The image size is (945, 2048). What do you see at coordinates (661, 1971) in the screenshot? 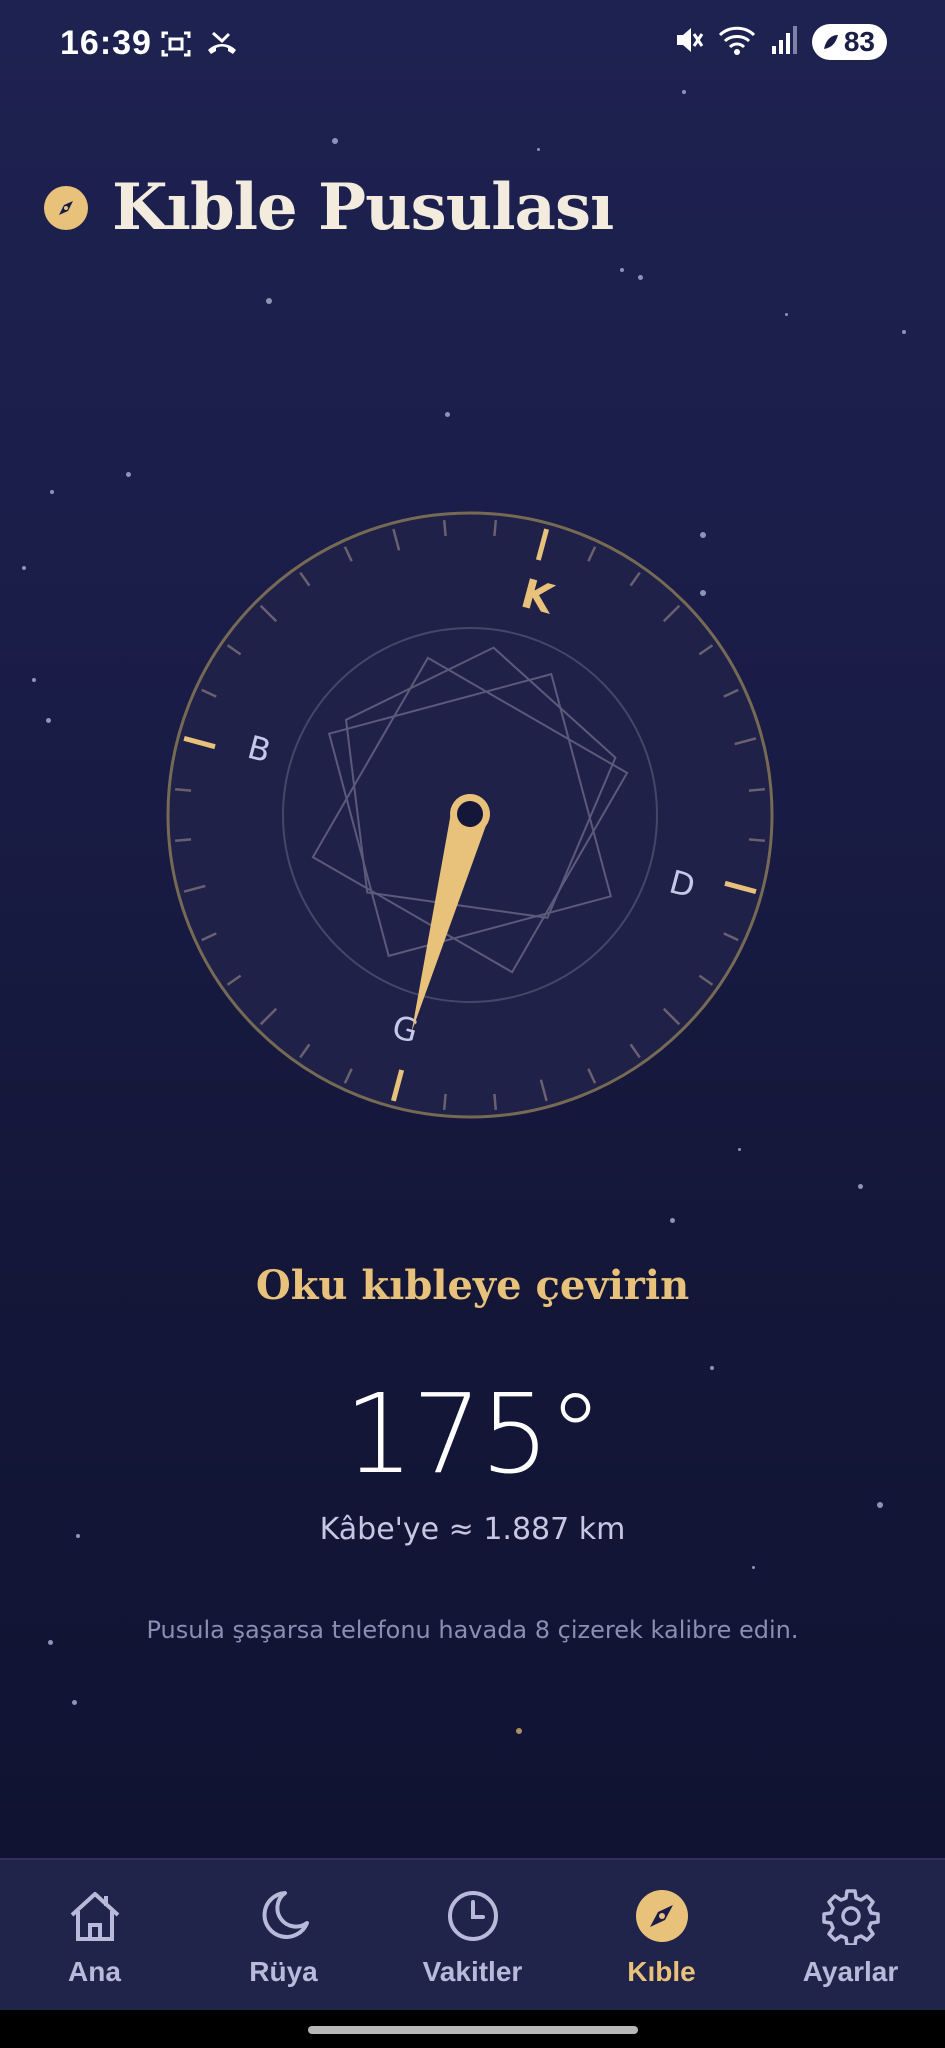
I see `nav-label-kible: Kıble` at bounding box center [661, 1971].